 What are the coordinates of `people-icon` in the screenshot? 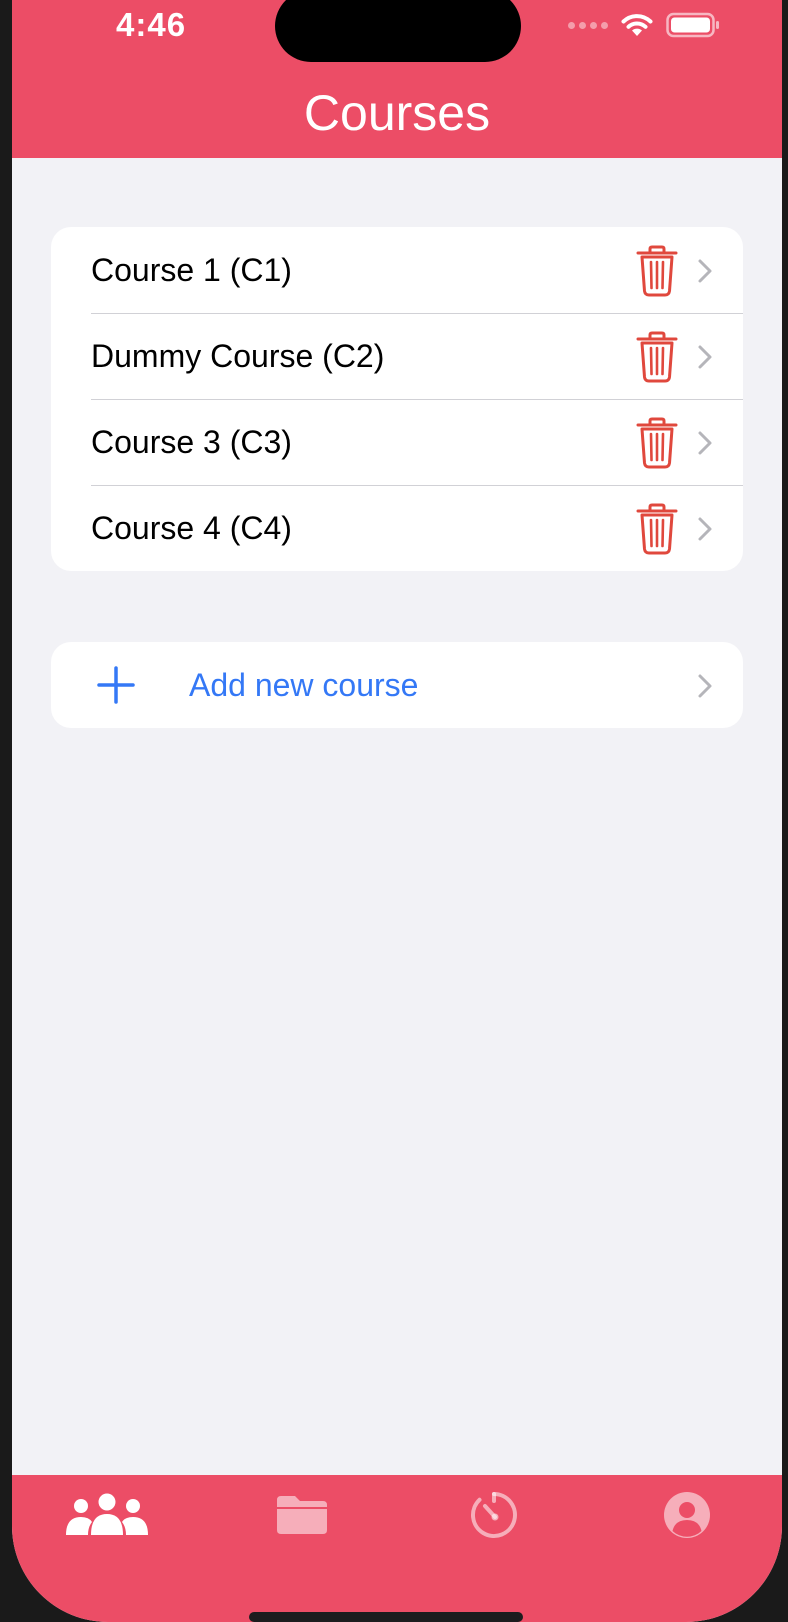 It's located at (107, 1514).